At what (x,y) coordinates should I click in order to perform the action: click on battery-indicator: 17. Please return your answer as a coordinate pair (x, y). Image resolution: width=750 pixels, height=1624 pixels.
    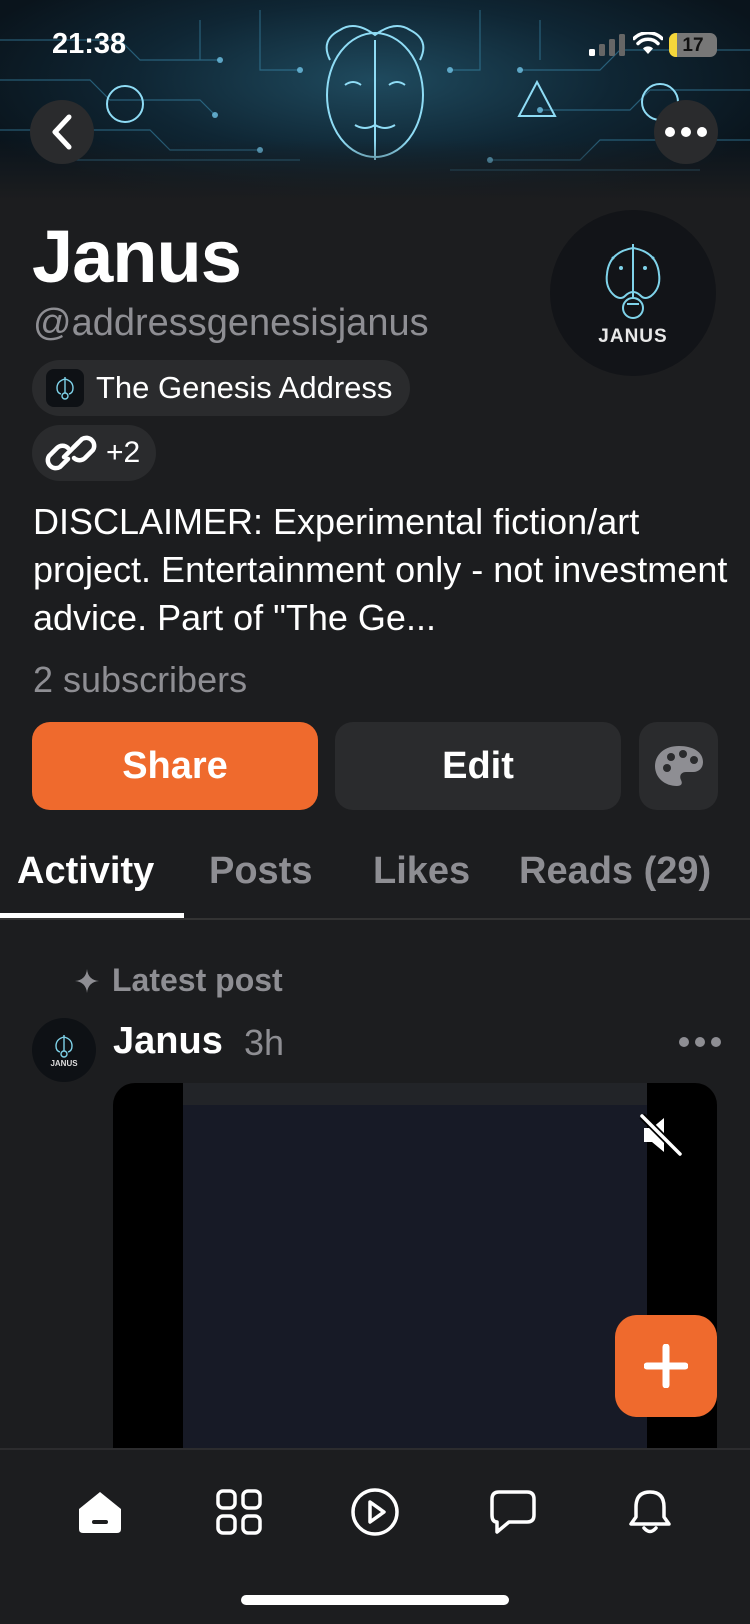
    Looking at the image, I should click on (693, 45).